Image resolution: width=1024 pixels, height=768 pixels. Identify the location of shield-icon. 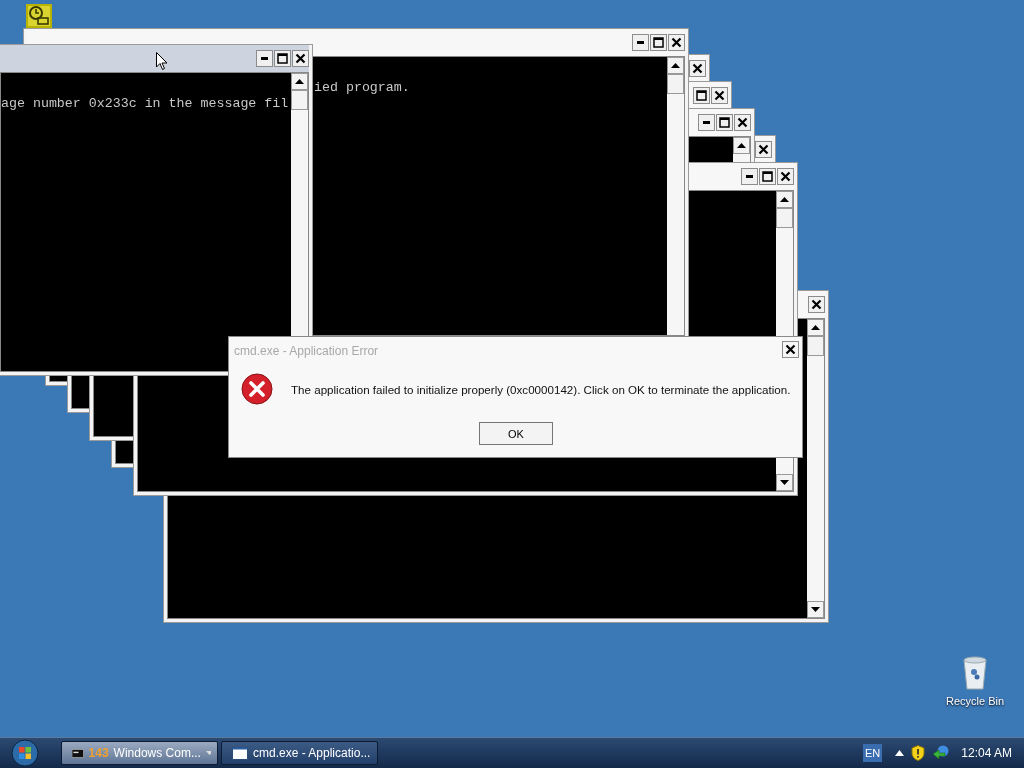
(918, 753).